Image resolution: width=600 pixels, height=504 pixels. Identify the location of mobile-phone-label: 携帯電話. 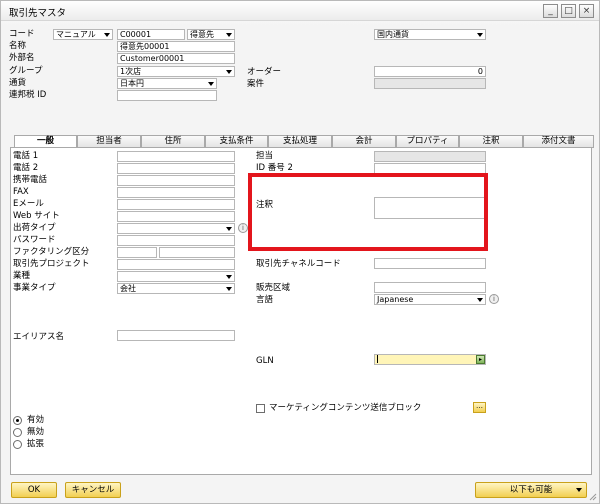
(30, 180).